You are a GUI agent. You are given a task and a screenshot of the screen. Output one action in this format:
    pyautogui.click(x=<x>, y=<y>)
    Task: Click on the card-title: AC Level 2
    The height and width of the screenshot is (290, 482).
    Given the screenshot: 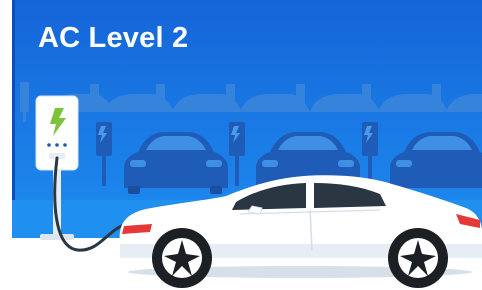 What is the action you would take?
    pyautogui.click(x=113, y=38)
    